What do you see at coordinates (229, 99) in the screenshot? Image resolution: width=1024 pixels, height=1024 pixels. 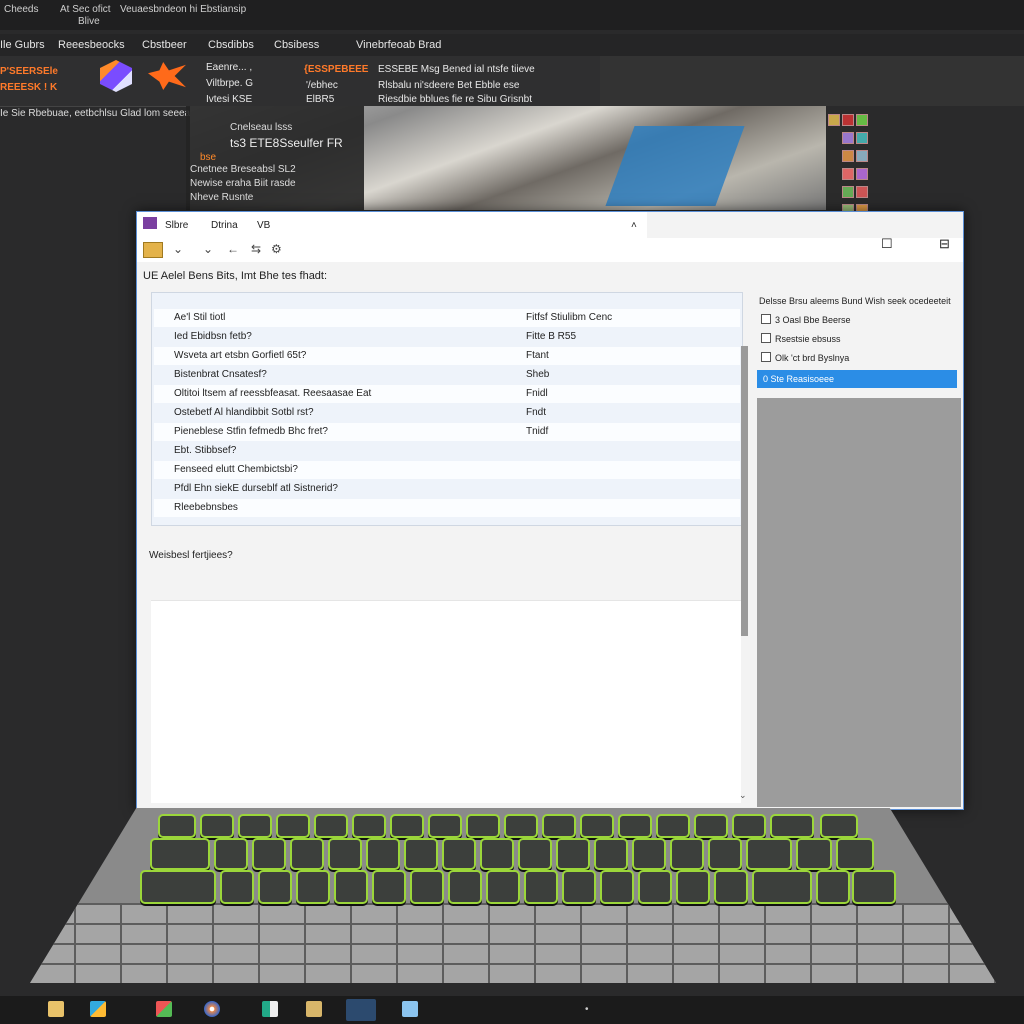 I see `toolbar-item: Ivtesi KSE` at bounding box center [229, 99].